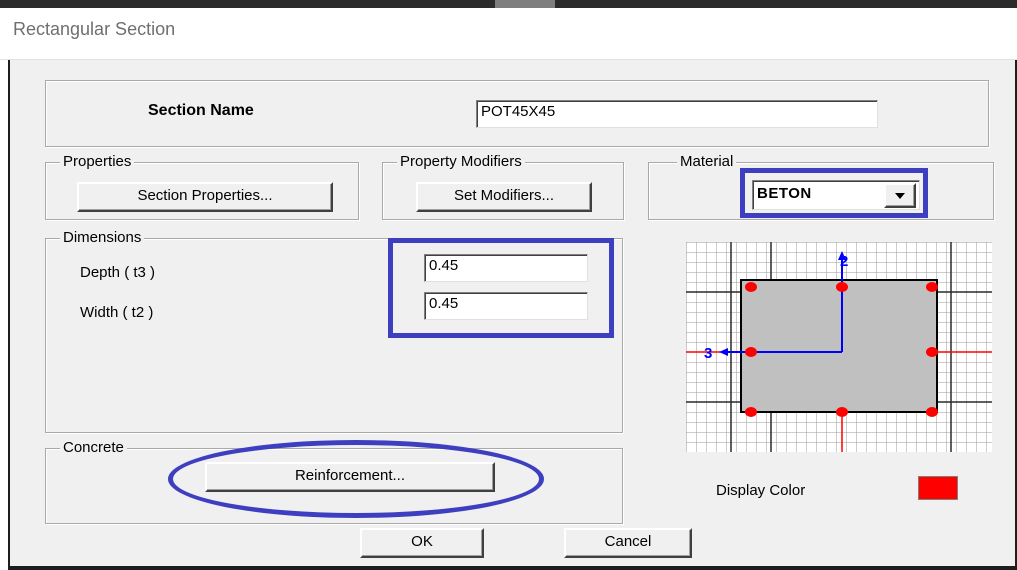 The height and width of the screenshot is (570, 1017). Describe the element at coordinates (525, 4) in the screenshot. I see `title-bar-top-edge-gap` at that location.